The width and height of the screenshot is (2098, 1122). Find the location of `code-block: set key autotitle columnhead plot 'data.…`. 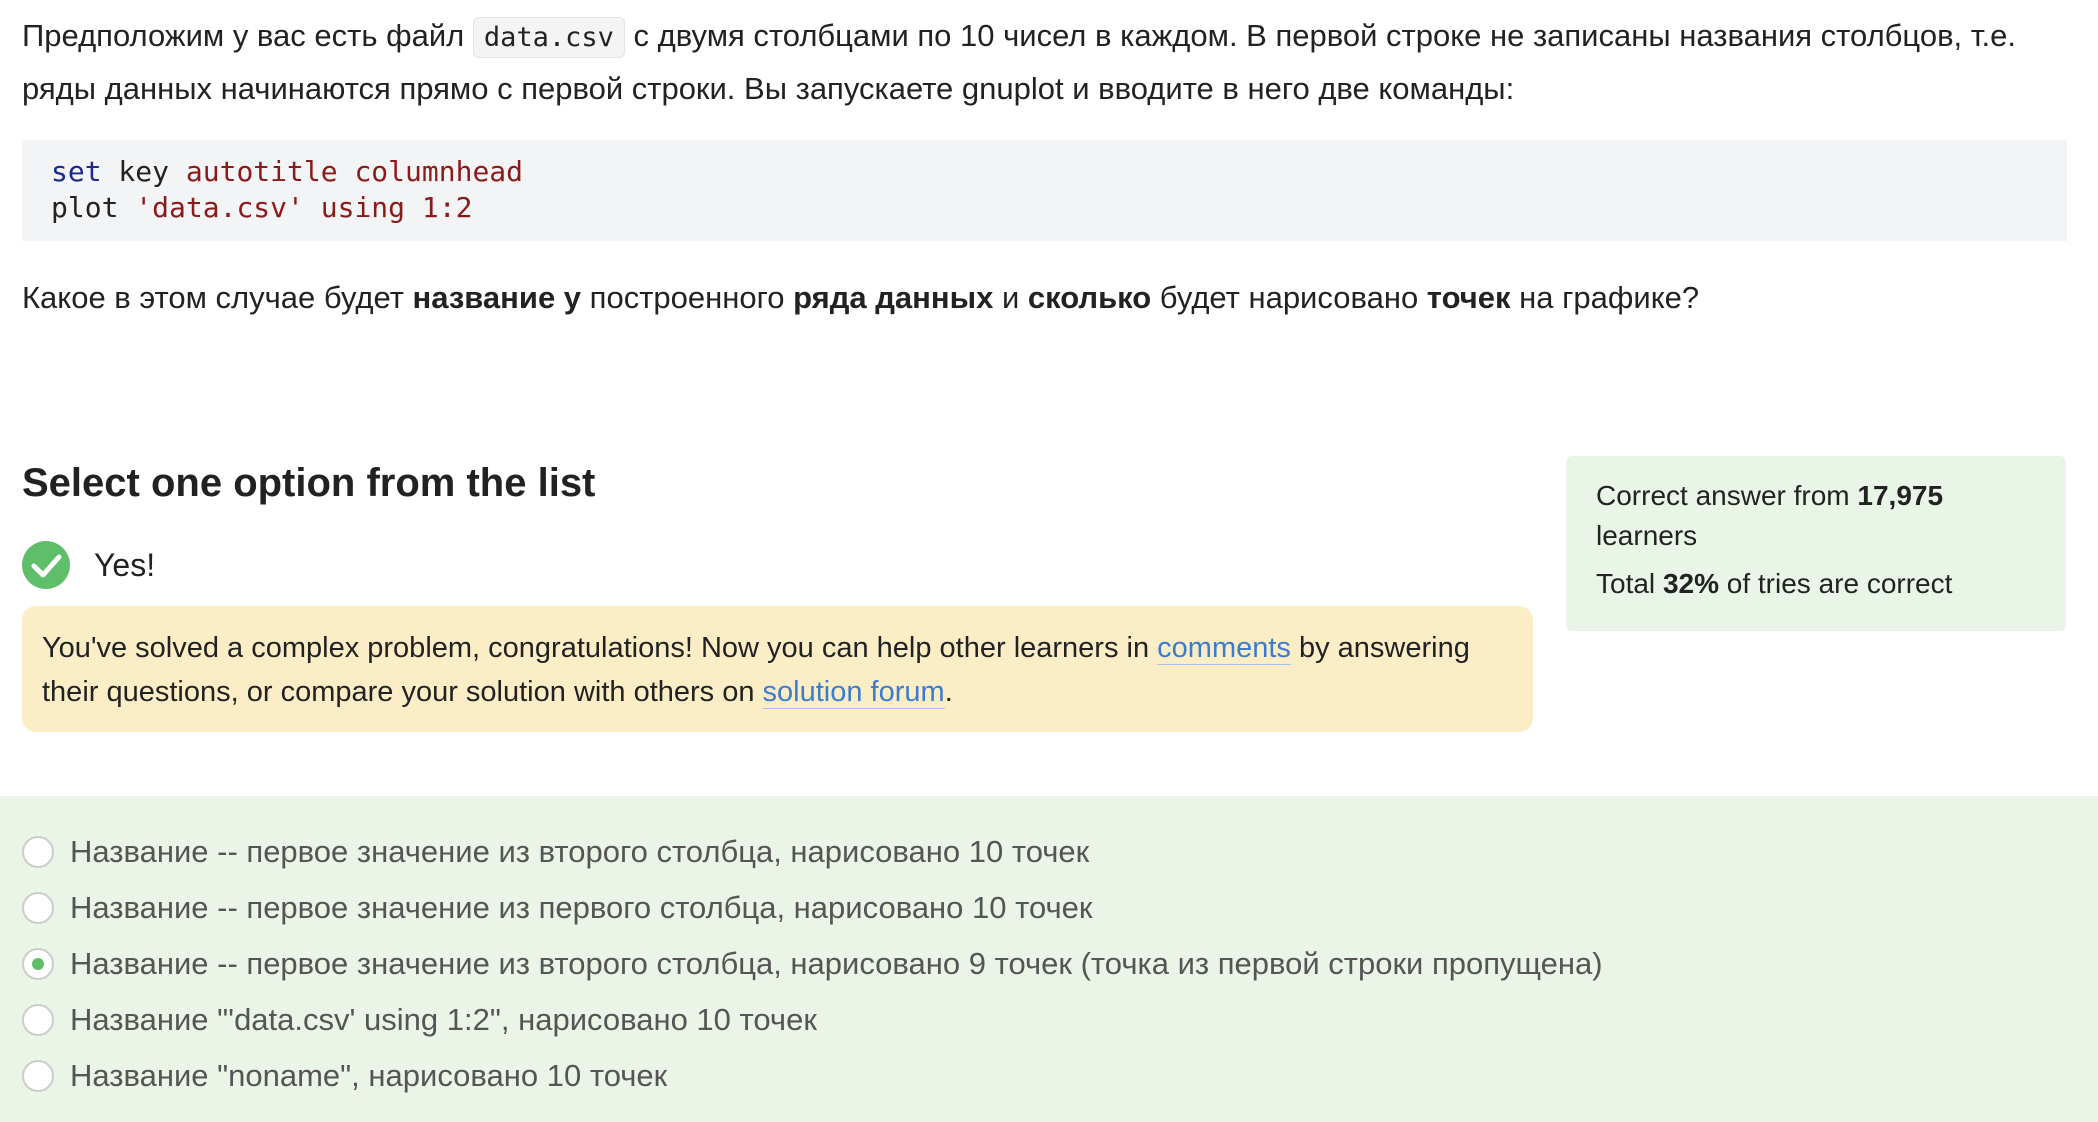

code-block: set key autotitle columnhead plot 'data.… is located at coordinates (1044, 190).